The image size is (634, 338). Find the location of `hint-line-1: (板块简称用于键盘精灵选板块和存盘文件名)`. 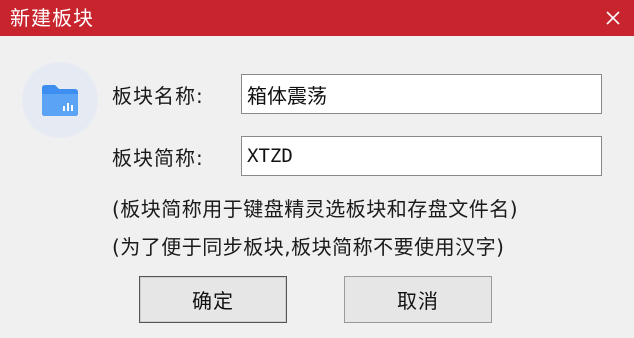

hint-line-1: (板块简称用于键盘精灵选板块和存盘文件名) is located at coordinates (315, 209).